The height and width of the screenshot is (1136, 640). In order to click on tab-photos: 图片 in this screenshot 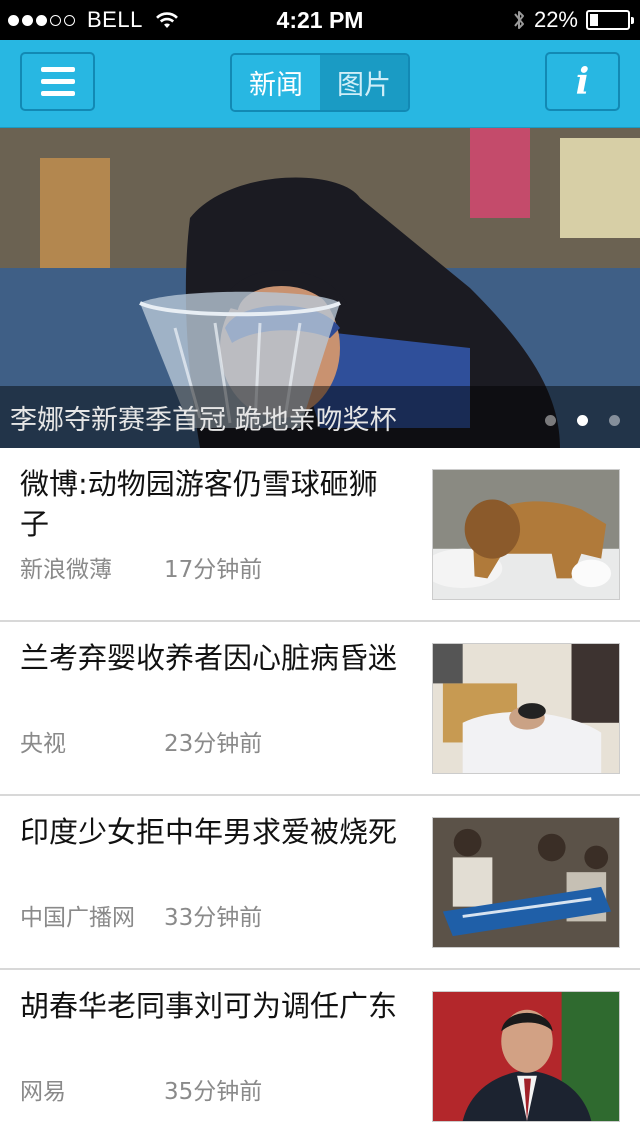, I will do `click(364, 82)`.